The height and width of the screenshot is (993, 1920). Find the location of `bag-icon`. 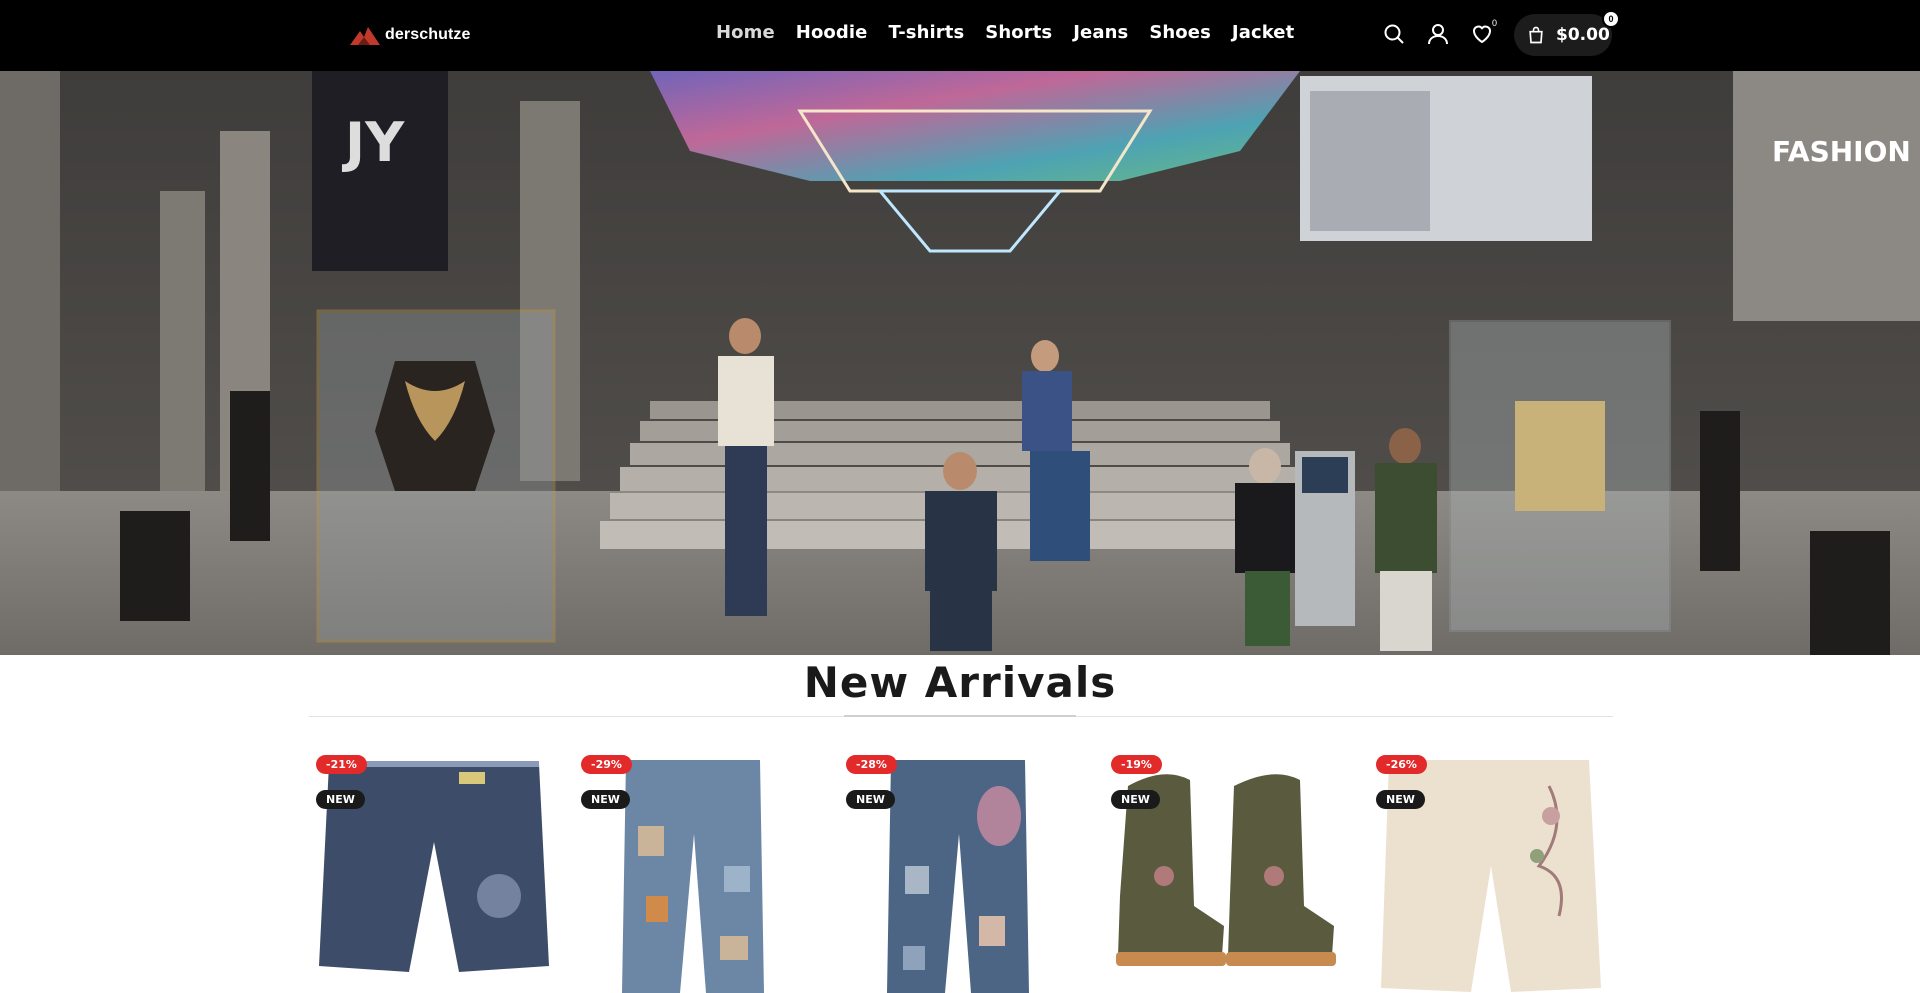

bag-icon is located at coordinates (1536, 35).